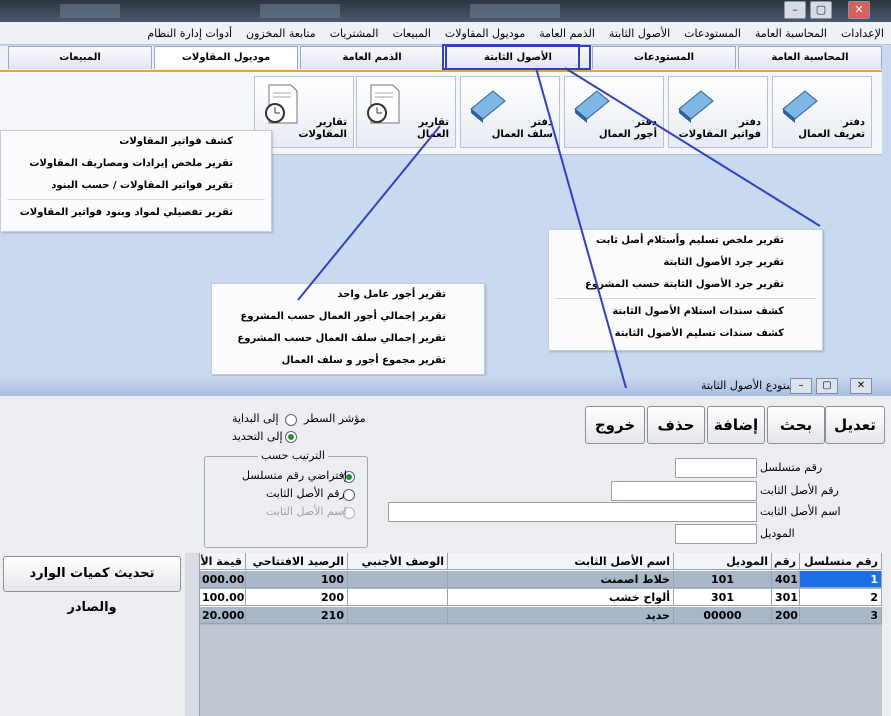  What do you see at coordinates (293, 455) in the screenshot?
I see `sort-title: الترتيب حسب` at bounding box center [293, 455].